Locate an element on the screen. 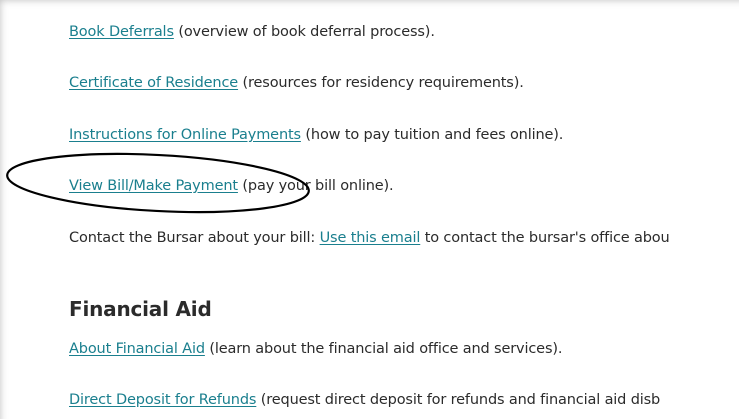 The image size is (739, 419). certificate-of-residence-link: Certificate of Residence is located at coordinates (153, 83).